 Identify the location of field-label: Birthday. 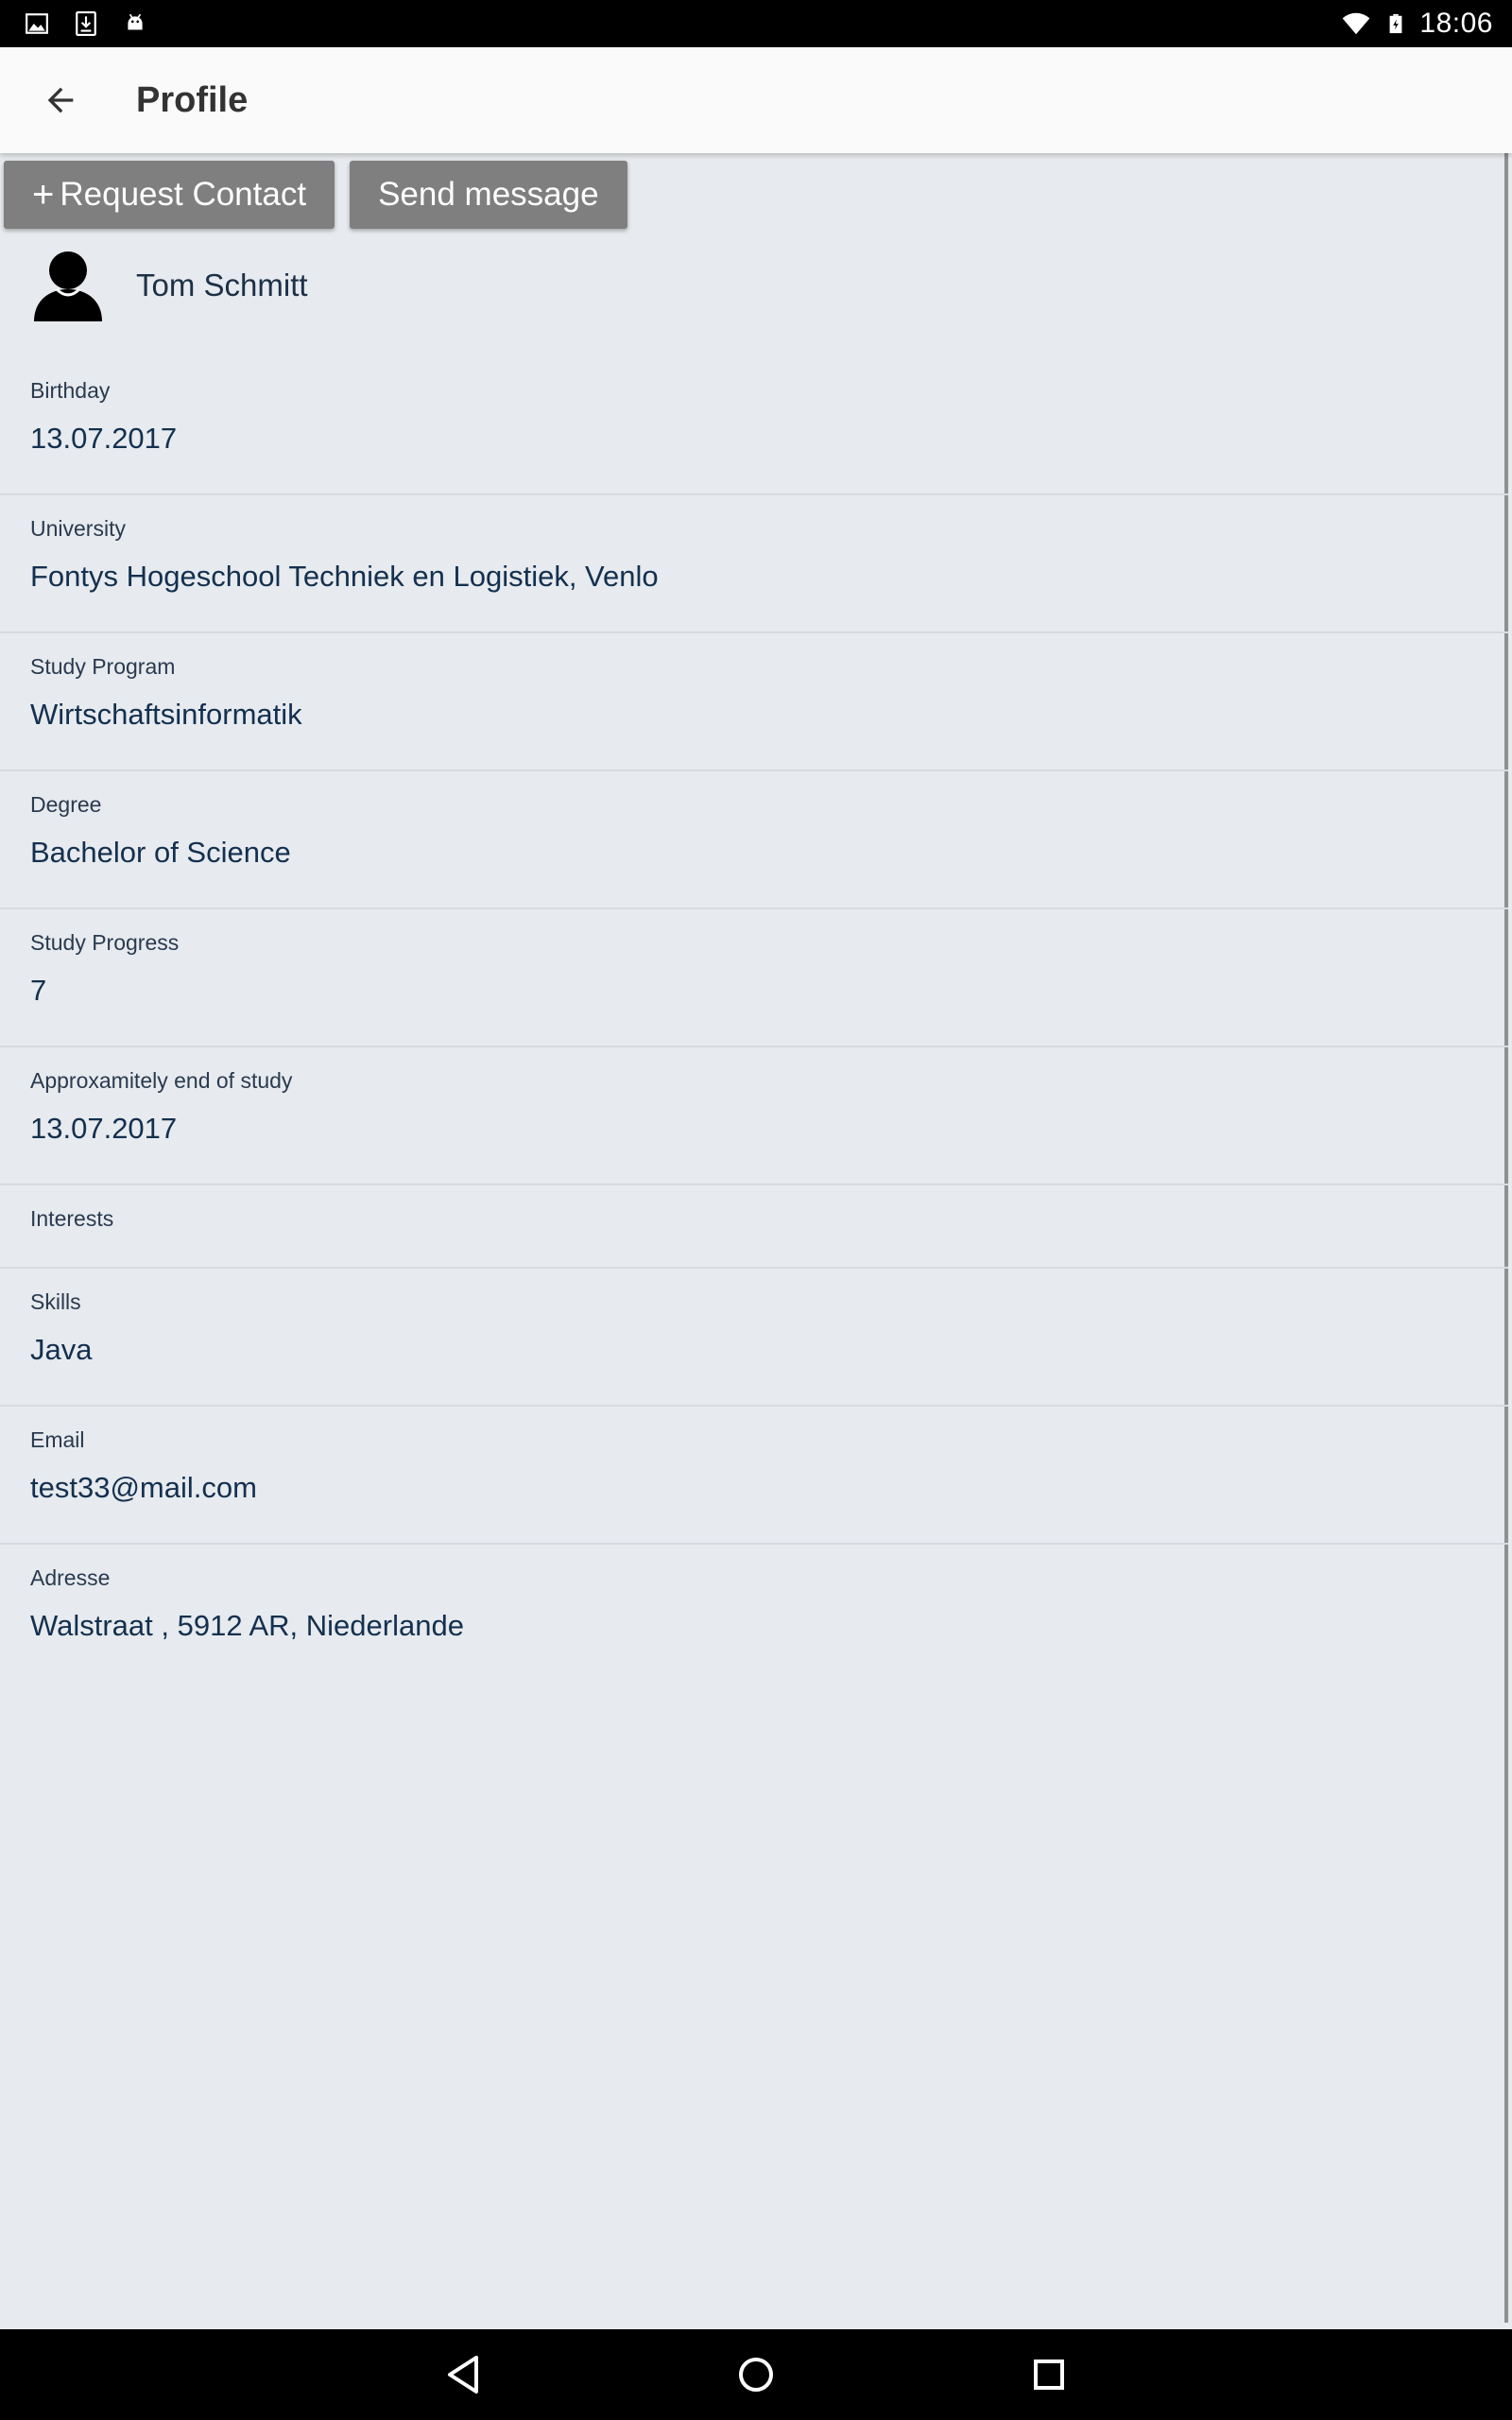
(70, 391).